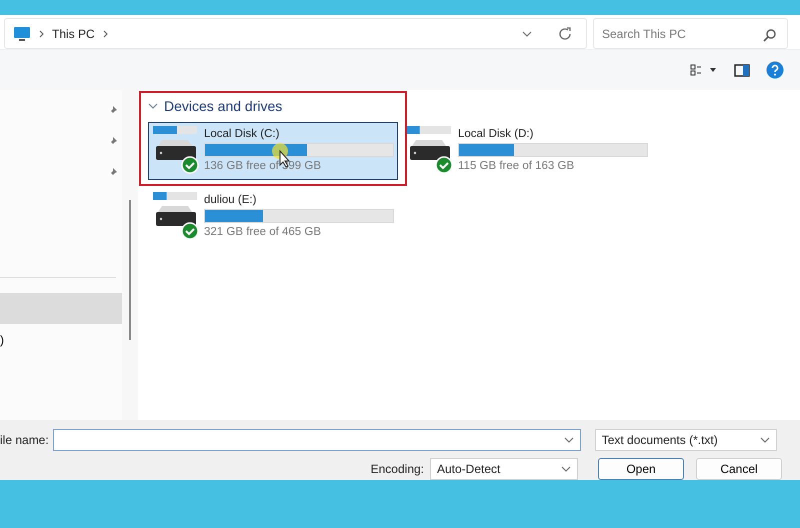 Image resolution: width=800 pixels, height=528 pixels. Describe the element at coordinates (263, 232) in the screenshot. I see `free-space-text: 321 GB free of 465 GB` at that location.